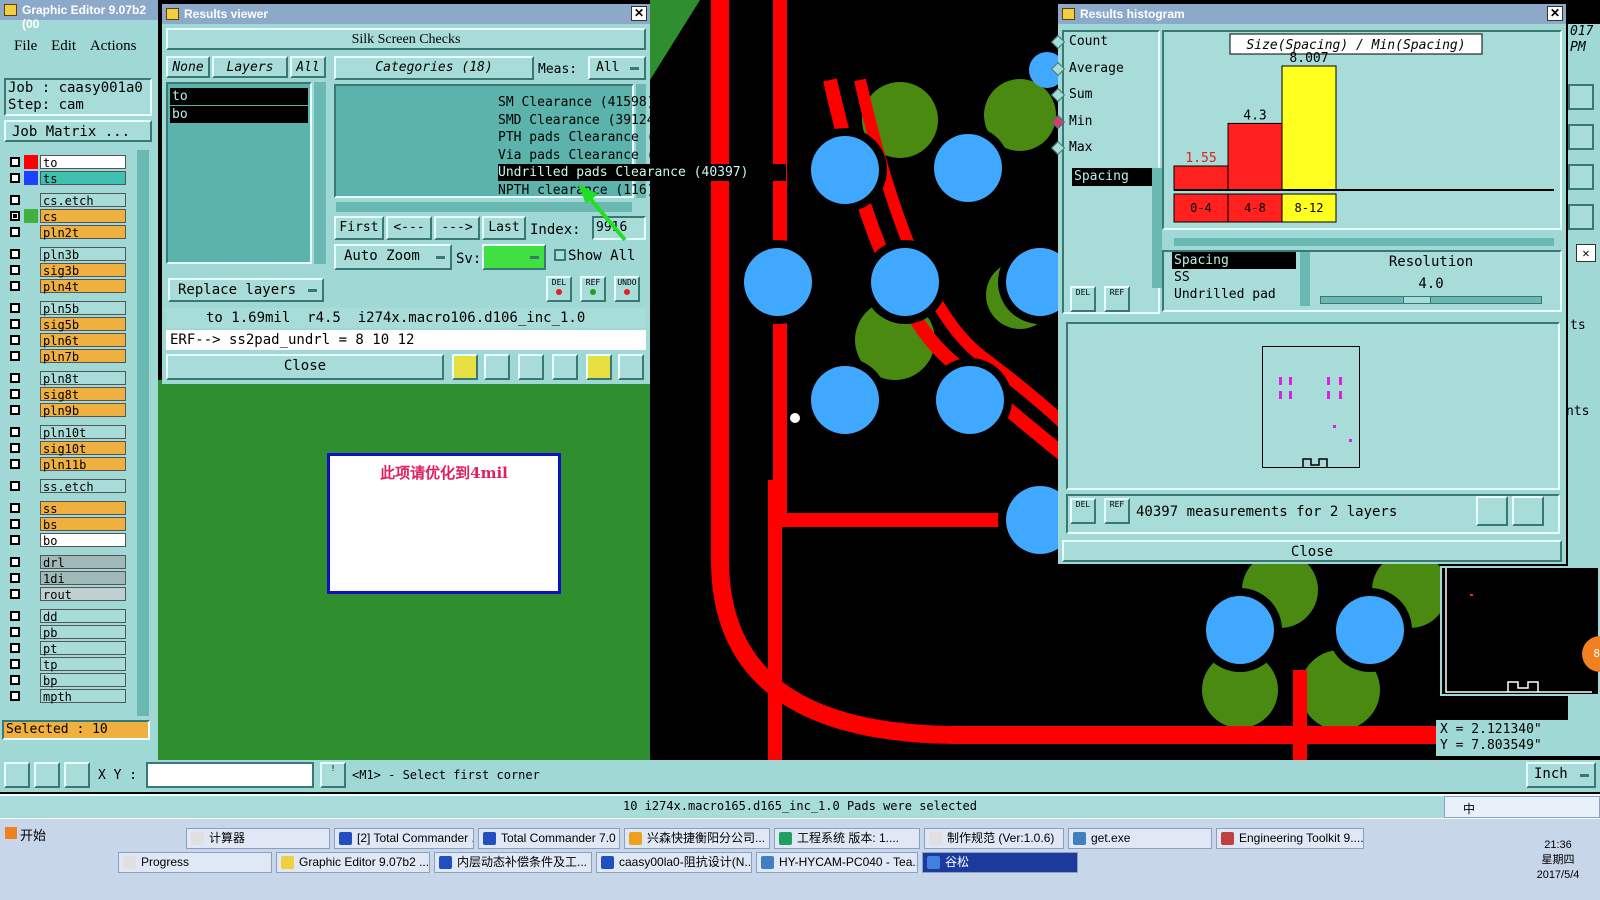  Describe the element at coordinates (1364, 242) in the screenshot. I see `chart-hscrollbar` at that location.